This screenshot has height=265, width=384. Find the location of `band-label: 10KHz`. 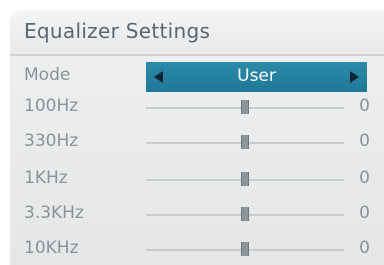

band-label: 10KHz is located at coordinates (51, 248).